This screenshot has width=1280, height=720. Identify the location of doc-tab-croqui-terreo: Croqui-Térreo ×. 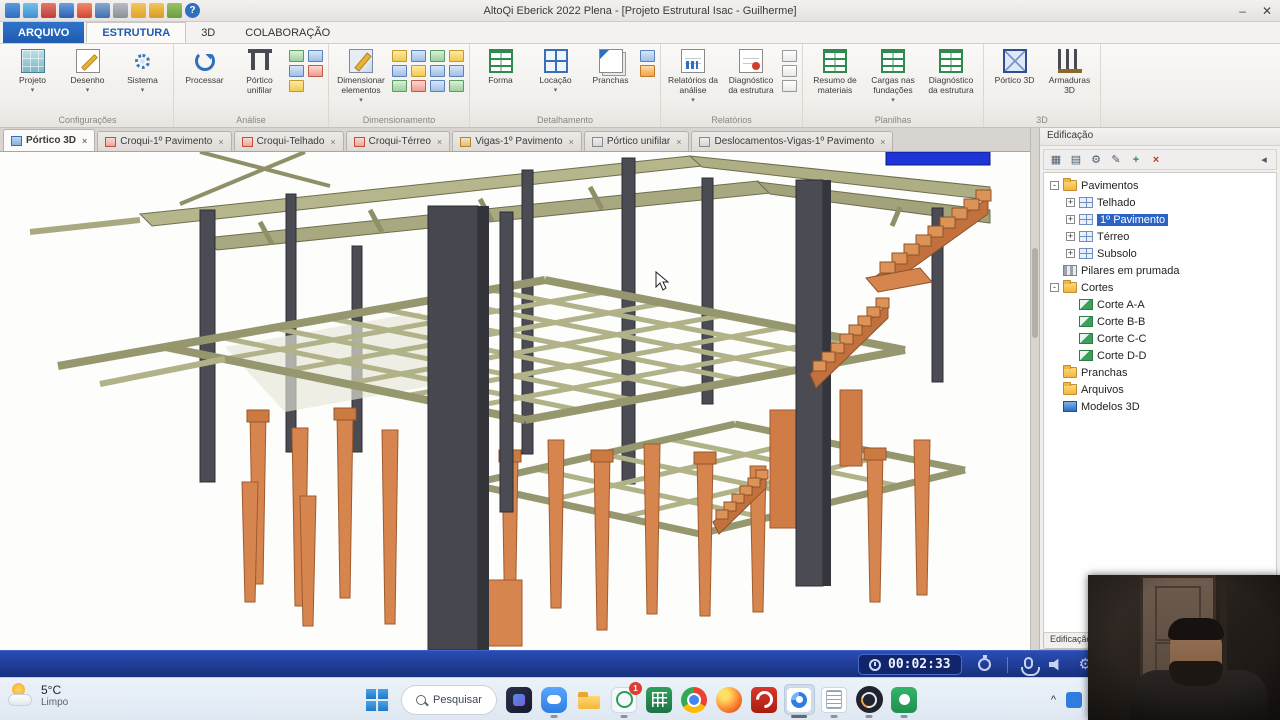
(398, 141).